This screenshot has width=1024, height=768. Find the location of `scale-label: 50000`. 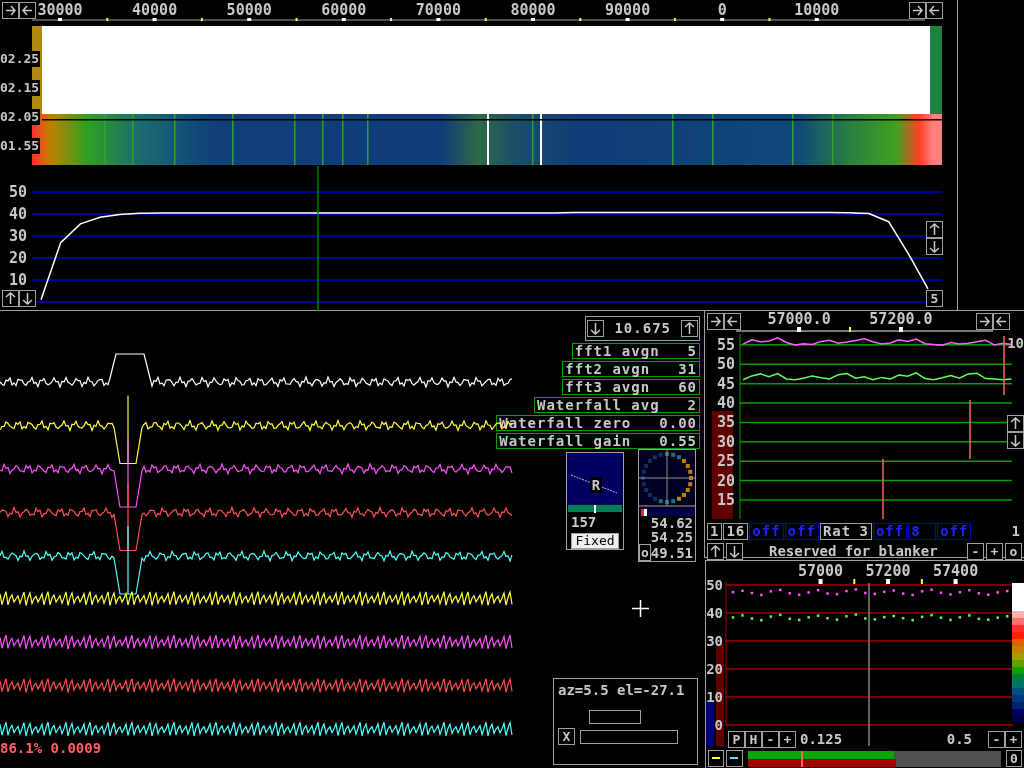

scale-label: 50000 is located at coordinates (249, 10).